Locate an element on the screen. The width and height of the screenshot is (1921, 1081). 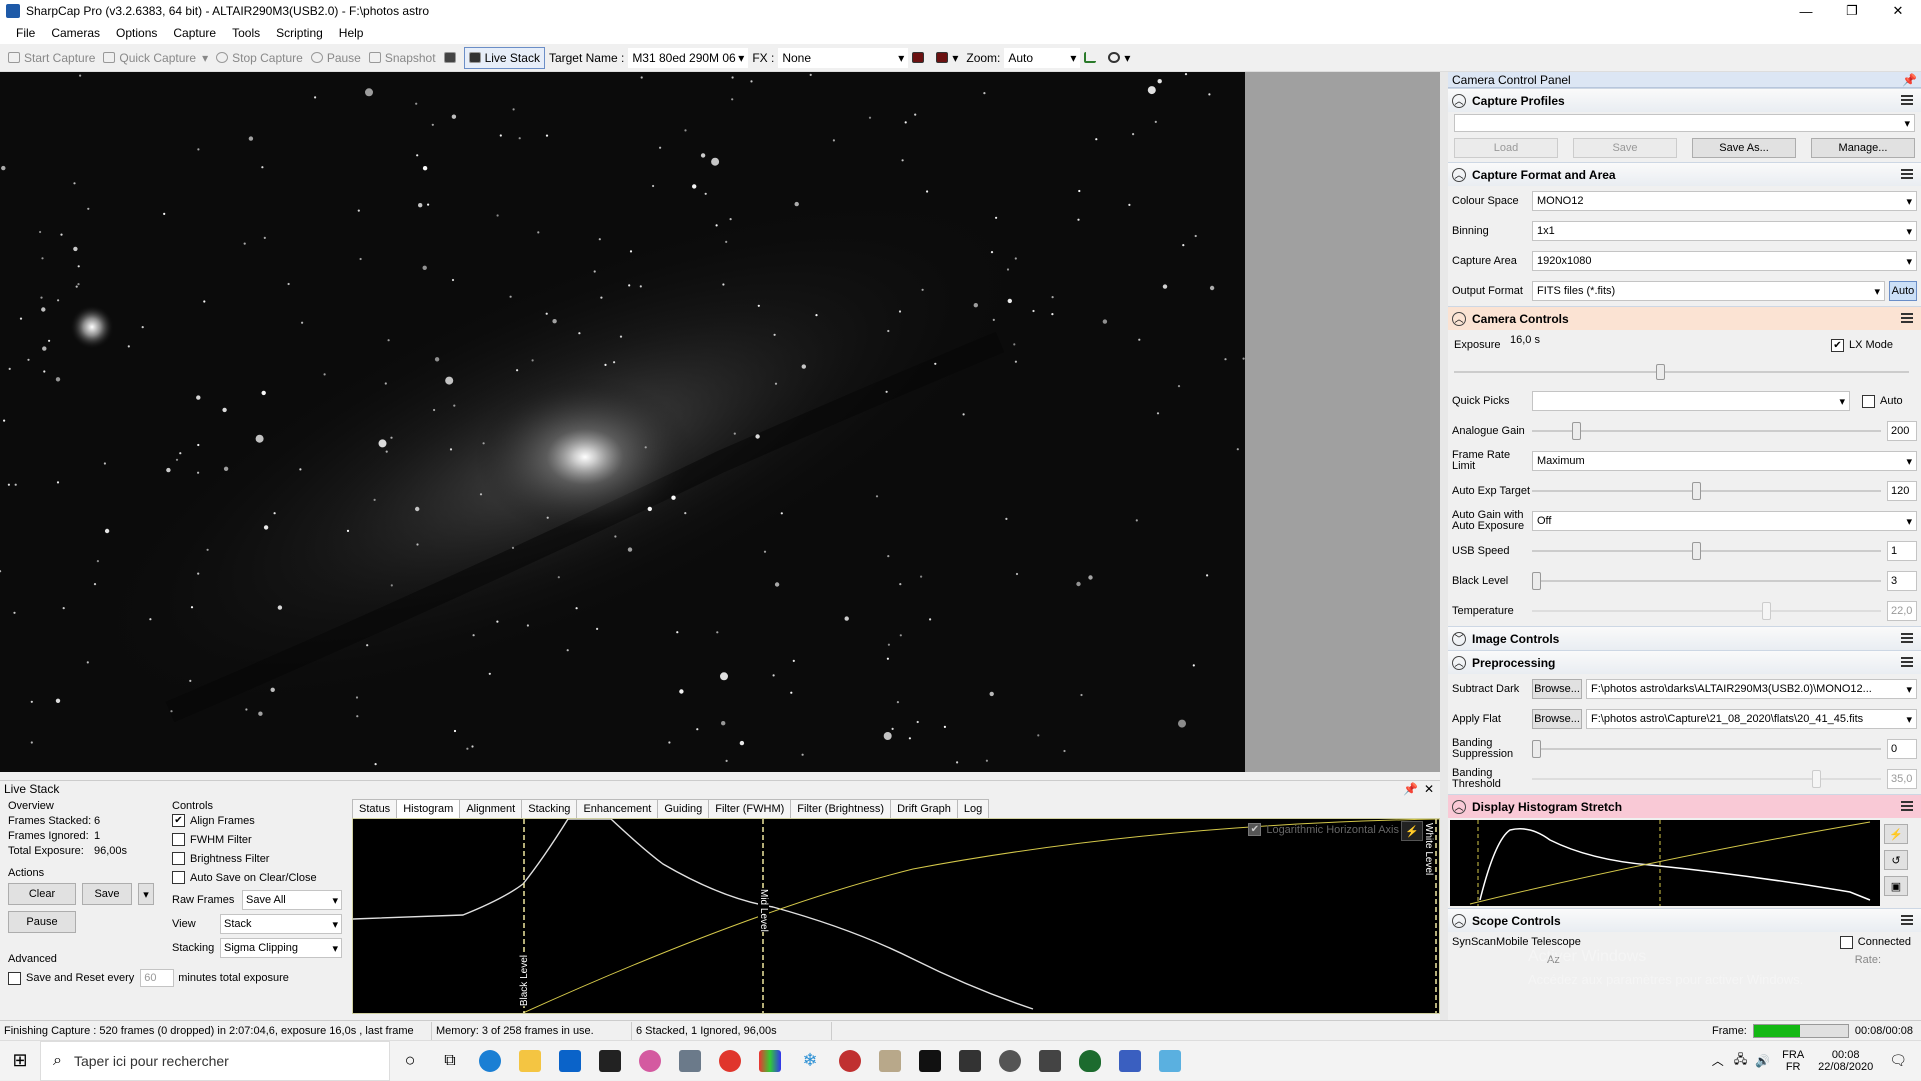
tab-filter-brightness: Filter (Brightness) is located at coordinates (841, 808).